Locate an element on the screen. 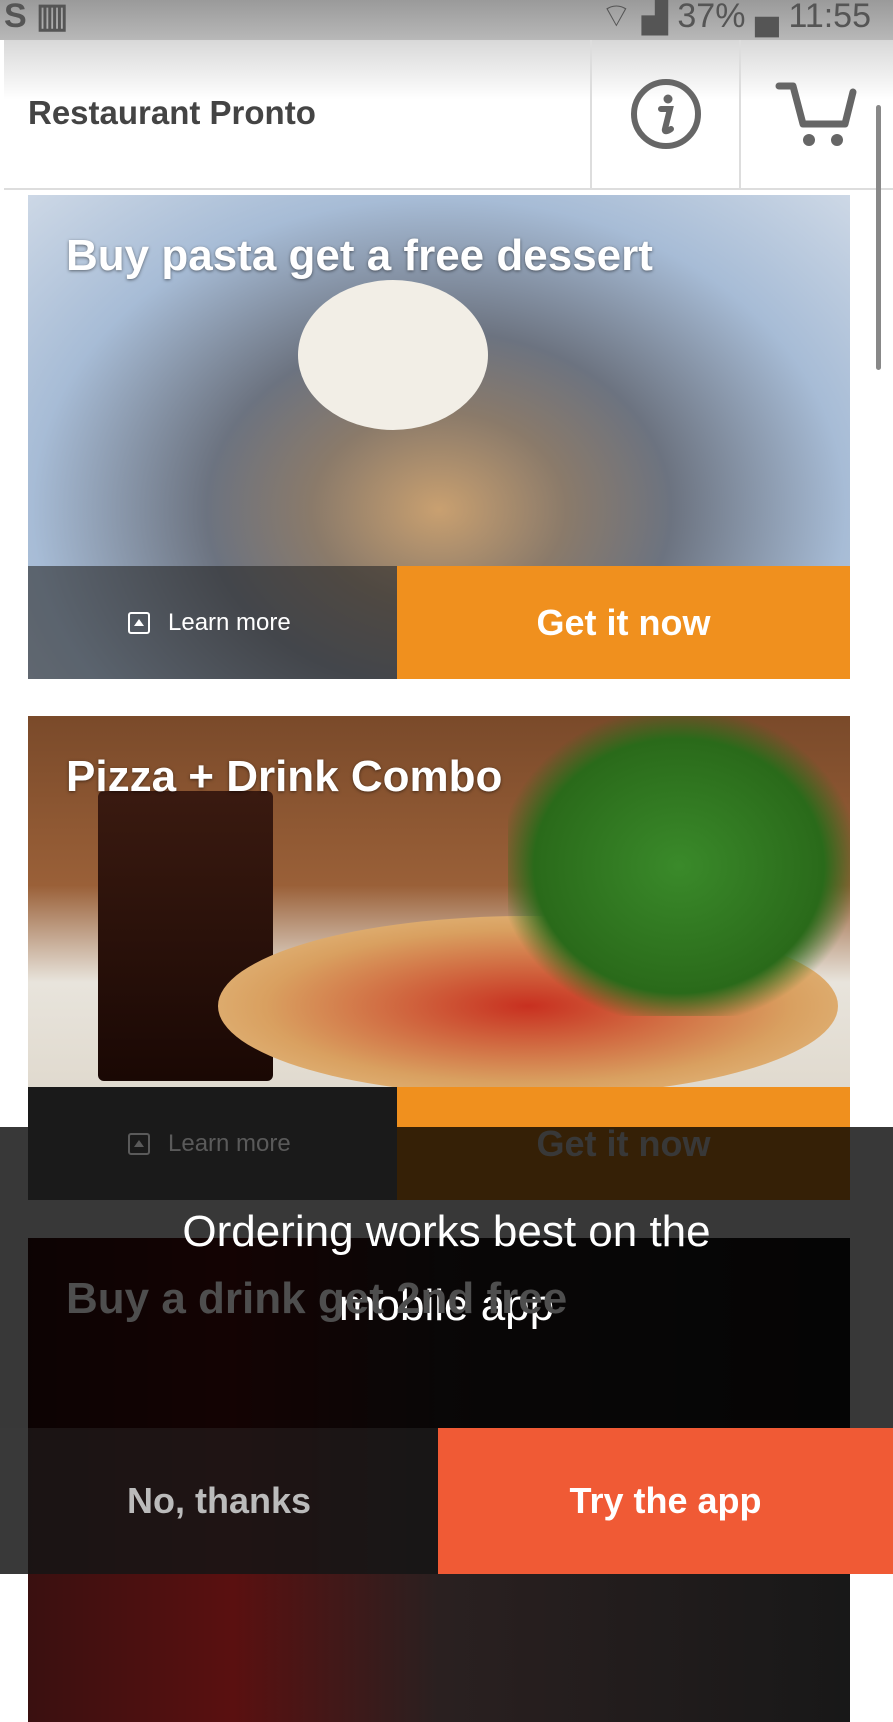 Image resolution: width=893 pixels, height=1722 pixels. notification-icons: S ▥ is located at coordinates (36, 17).